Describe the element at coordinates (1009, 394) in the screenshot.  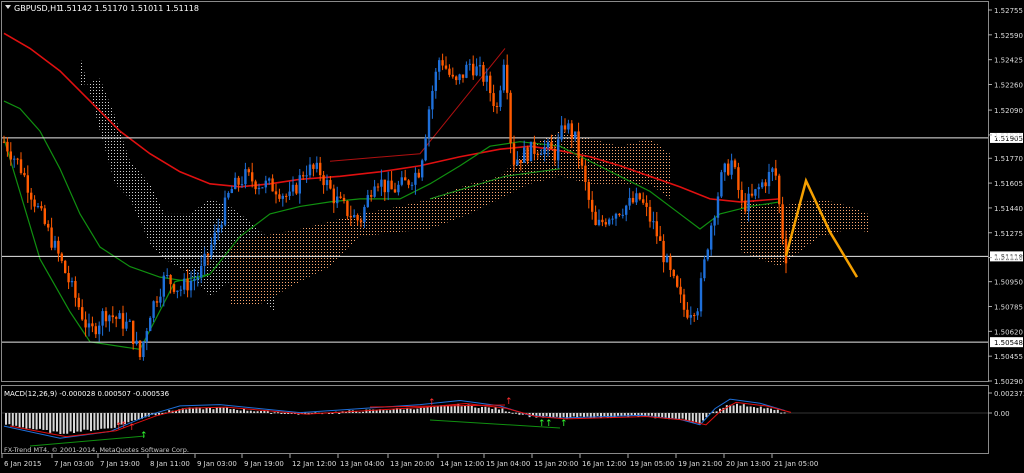
I see `macd-tick-label: 0.002373` at that location.